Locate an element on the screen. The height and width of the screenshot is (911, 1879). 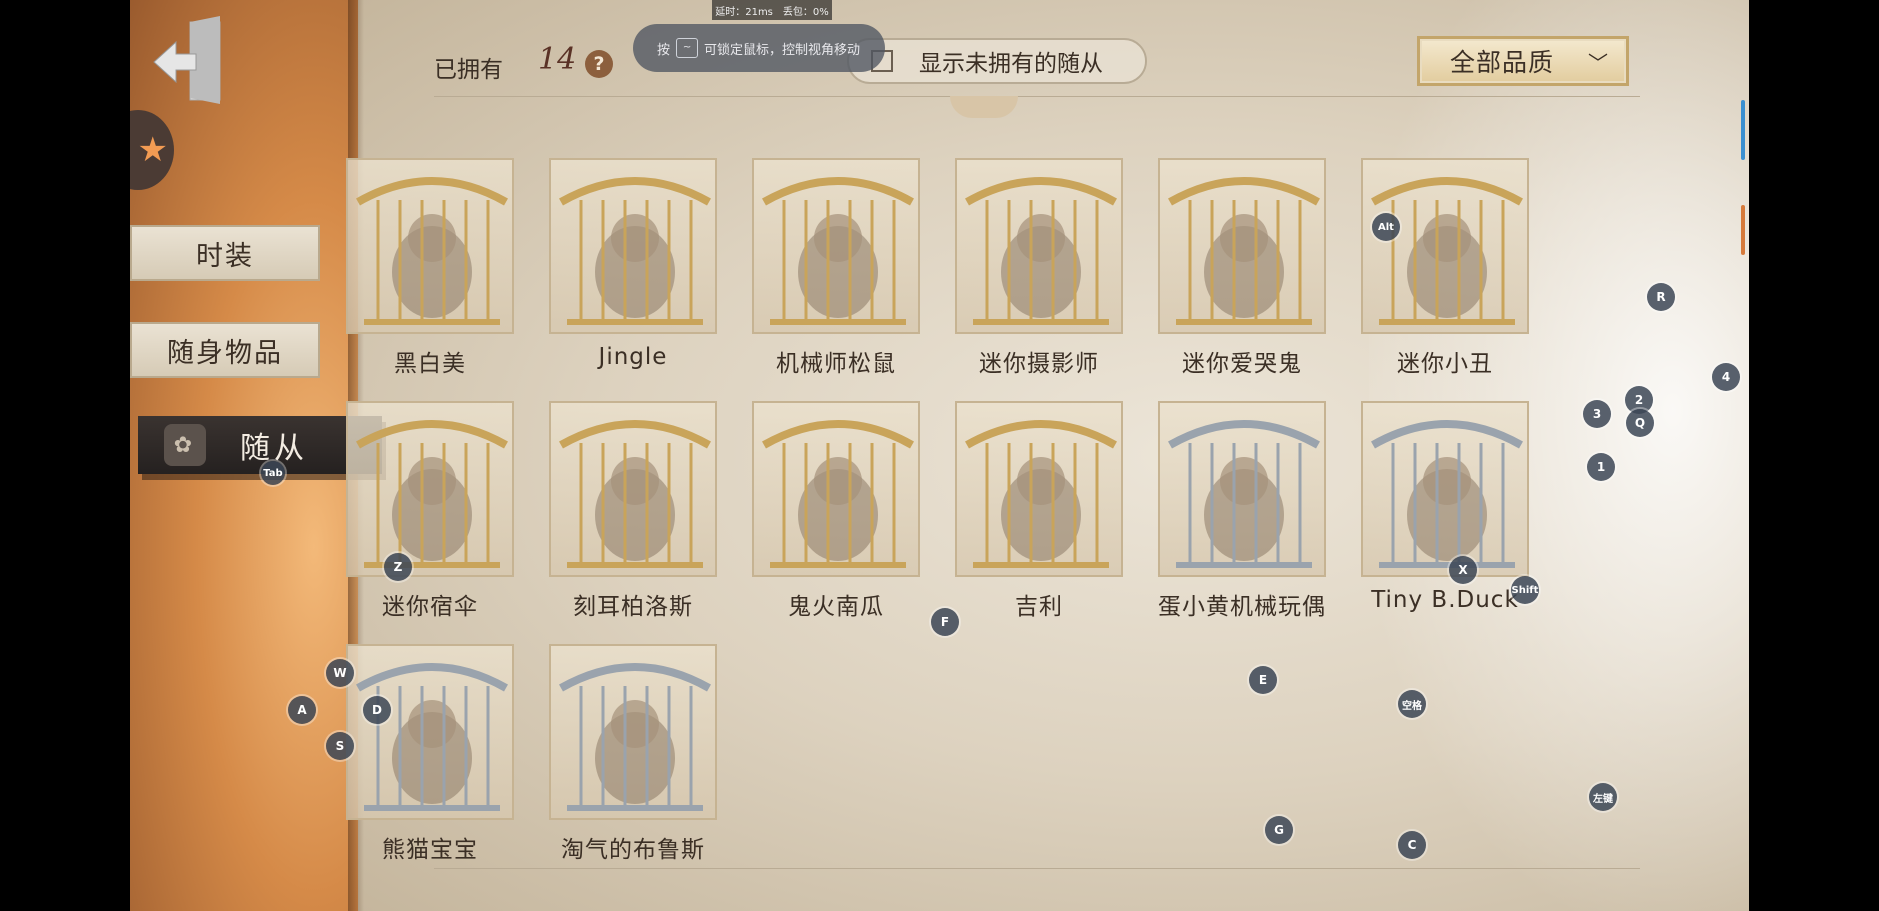
tab-accessories: 随身物品 is located at coordinates (225, 350).